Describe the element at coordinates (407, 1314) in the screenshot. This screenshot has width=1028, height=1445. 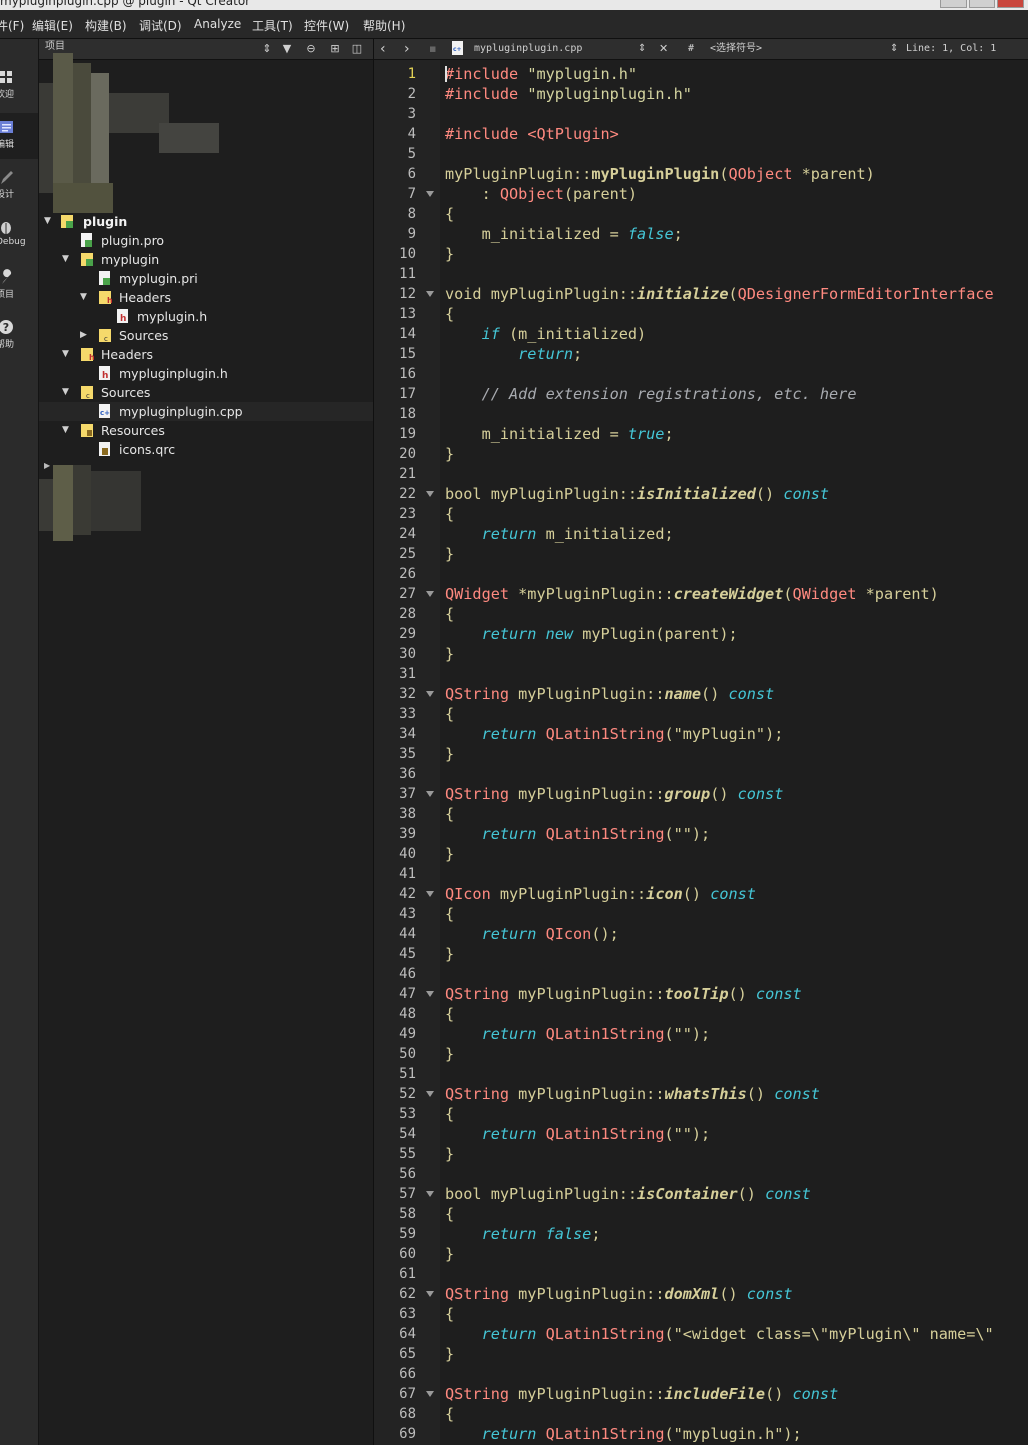
I see `line-number: 63` at that location.